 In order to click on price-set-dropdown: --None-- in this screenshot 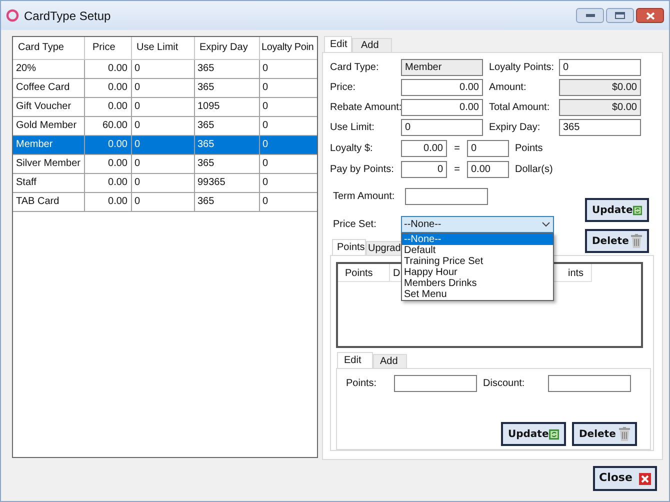, I will do `click(477, 224)`.